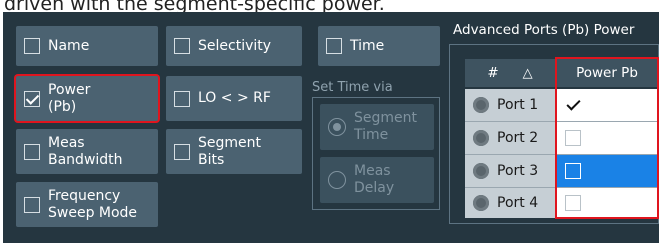  Describe the element at coordinates (93, 204) in the screenshot. I see `frequency-sweep-mode-label: Frequency Sweep Mode` at that location.